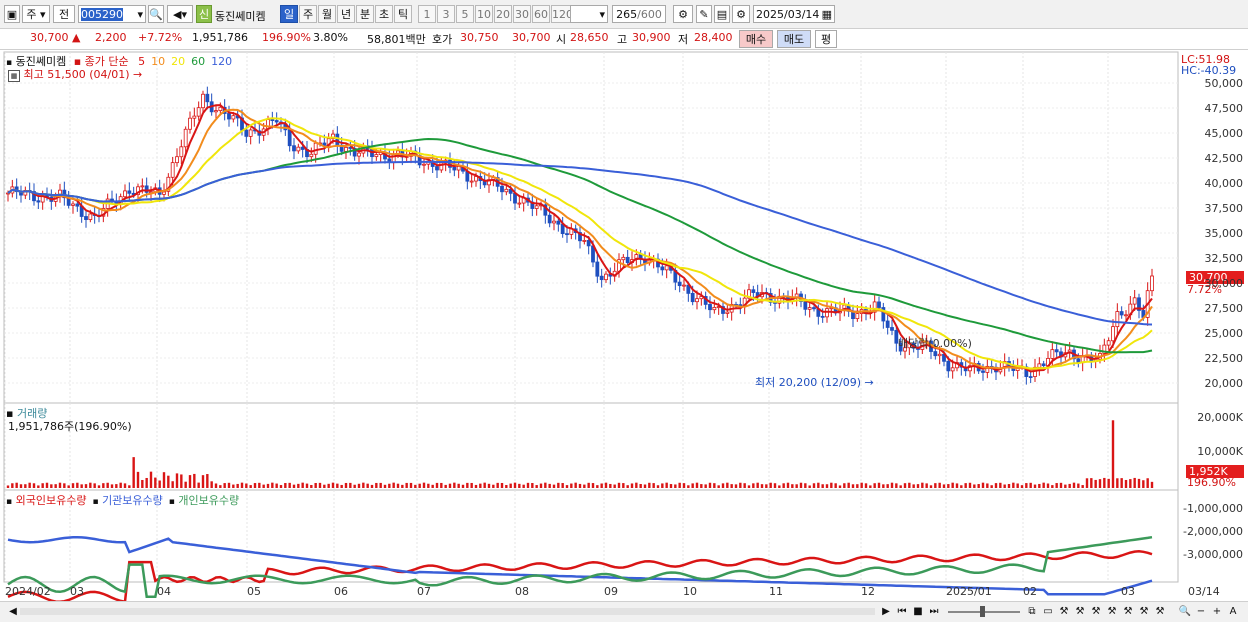 This screenshot has height=622, width=1248. I want to click on window-icon: ▣, so click(12, 14).